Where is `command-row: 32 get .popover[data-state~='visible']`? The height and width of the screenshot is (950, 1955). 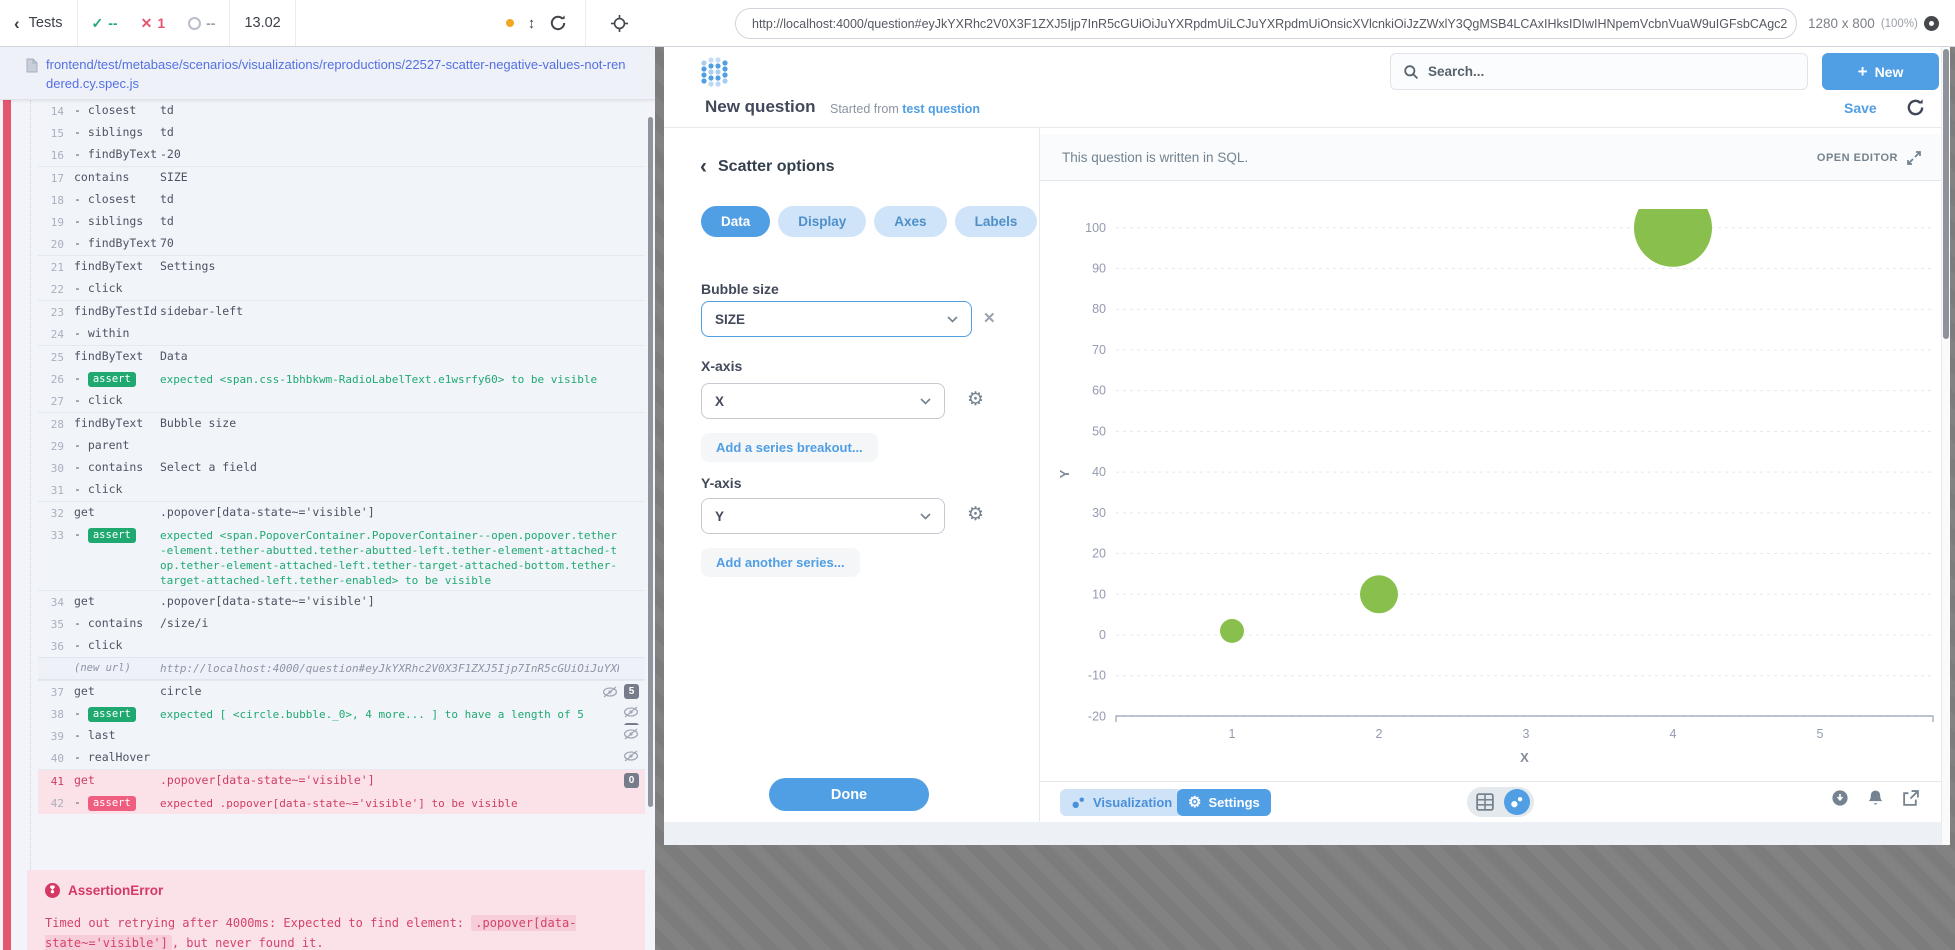
command-row: 32 get .popover[data-state~='visible'] is located at coordinates (341, 512).